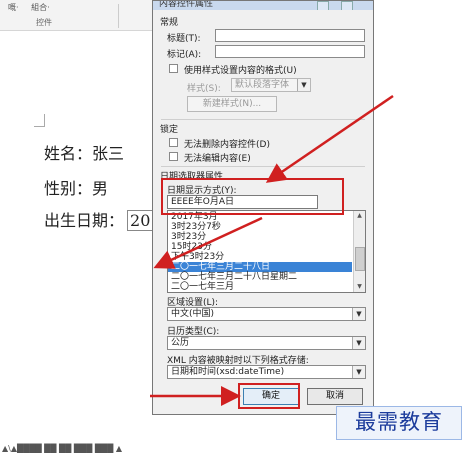  Describe the element at coordinates (208, 242) in the screenshot. I see `arrow-to-selected-format` at that location.